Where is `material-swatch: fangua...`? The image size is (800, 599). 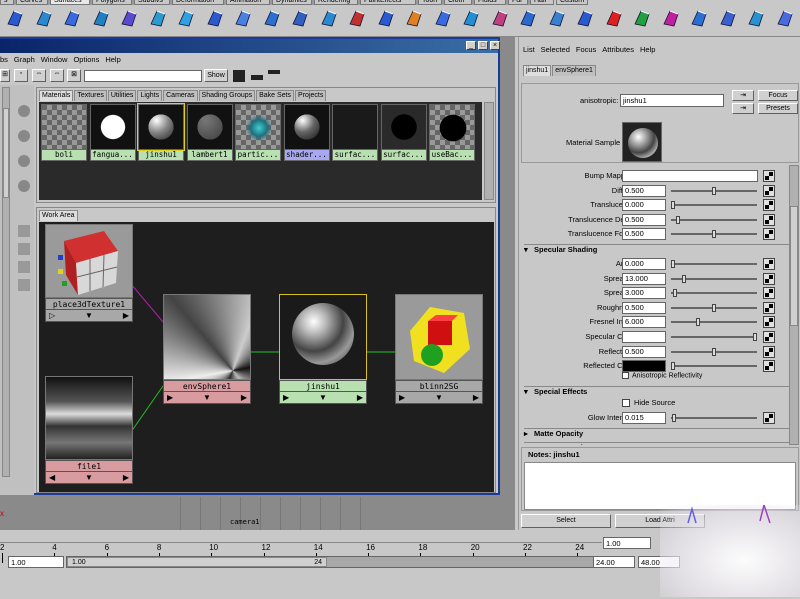
material-swatch: fangua... is located at coordinates (112, 134).